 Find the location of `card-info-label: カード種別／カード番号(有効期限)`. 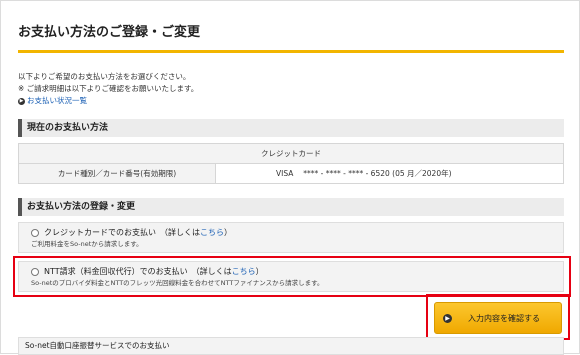

card-info-label: カード種別／カード番号(有効期限) is located at coordinates (117, 173).